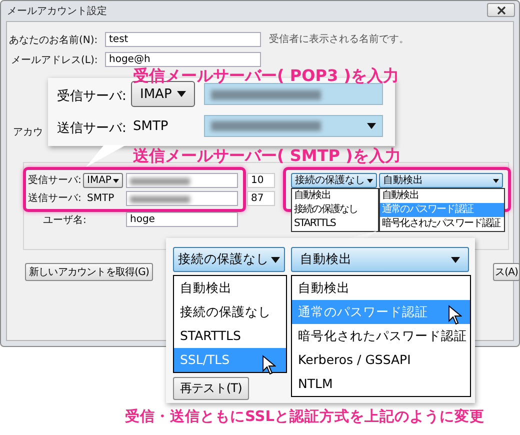  What do you see at coordinates (89, 272) in the screenshot?
I see `new-account-button: 新しいアカウントを取得(G)` at bounding box center [89, 272].